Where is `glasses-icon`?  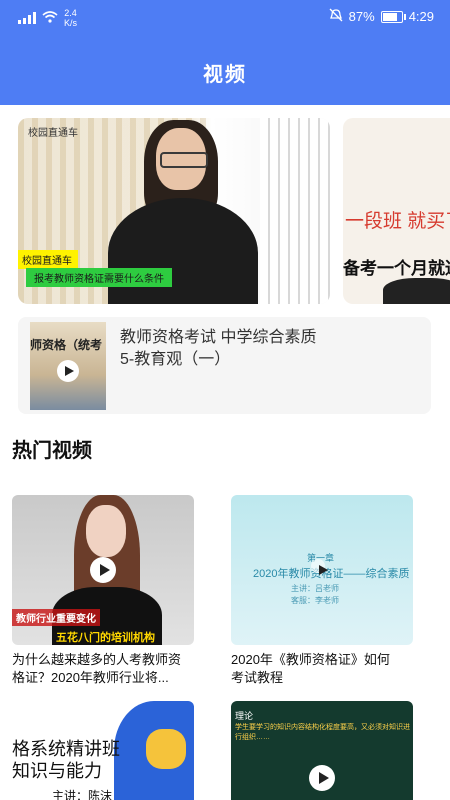
glasses-icon is located at coordinates (184, 160).